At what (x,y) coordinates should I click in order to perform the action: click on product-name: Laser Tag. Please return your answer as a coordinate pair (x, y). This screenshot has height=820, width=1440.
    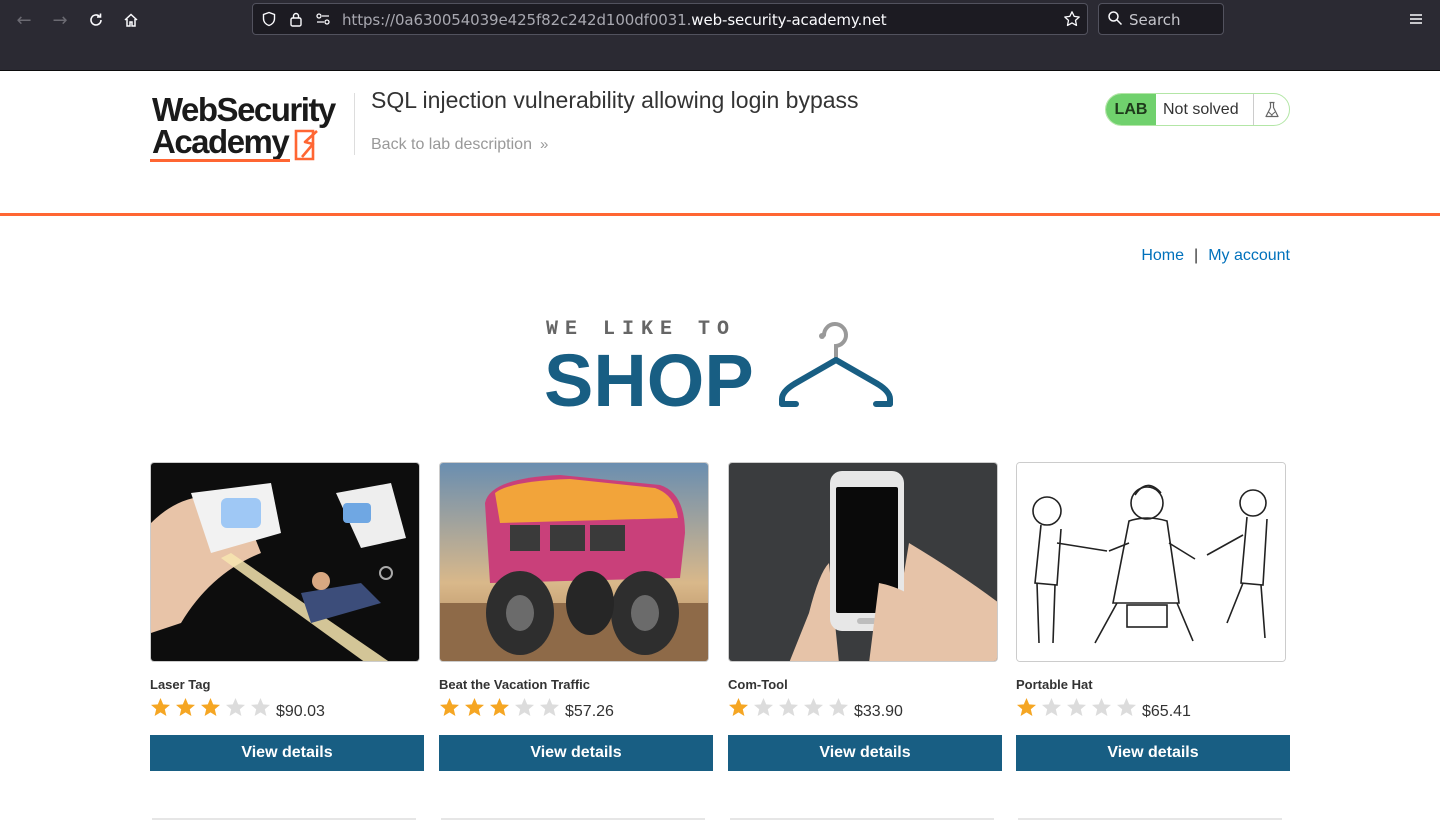
    Looking at the image, I should click on (180, 684).